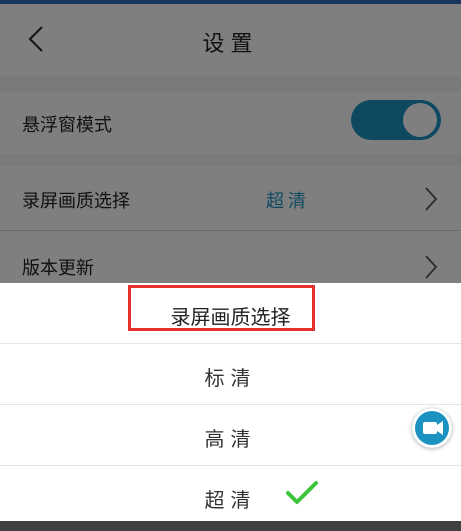  What do you see at coordinates (230, 526) in the screenshot?
I see `navigation-bar` at bounding box center [230, 526].